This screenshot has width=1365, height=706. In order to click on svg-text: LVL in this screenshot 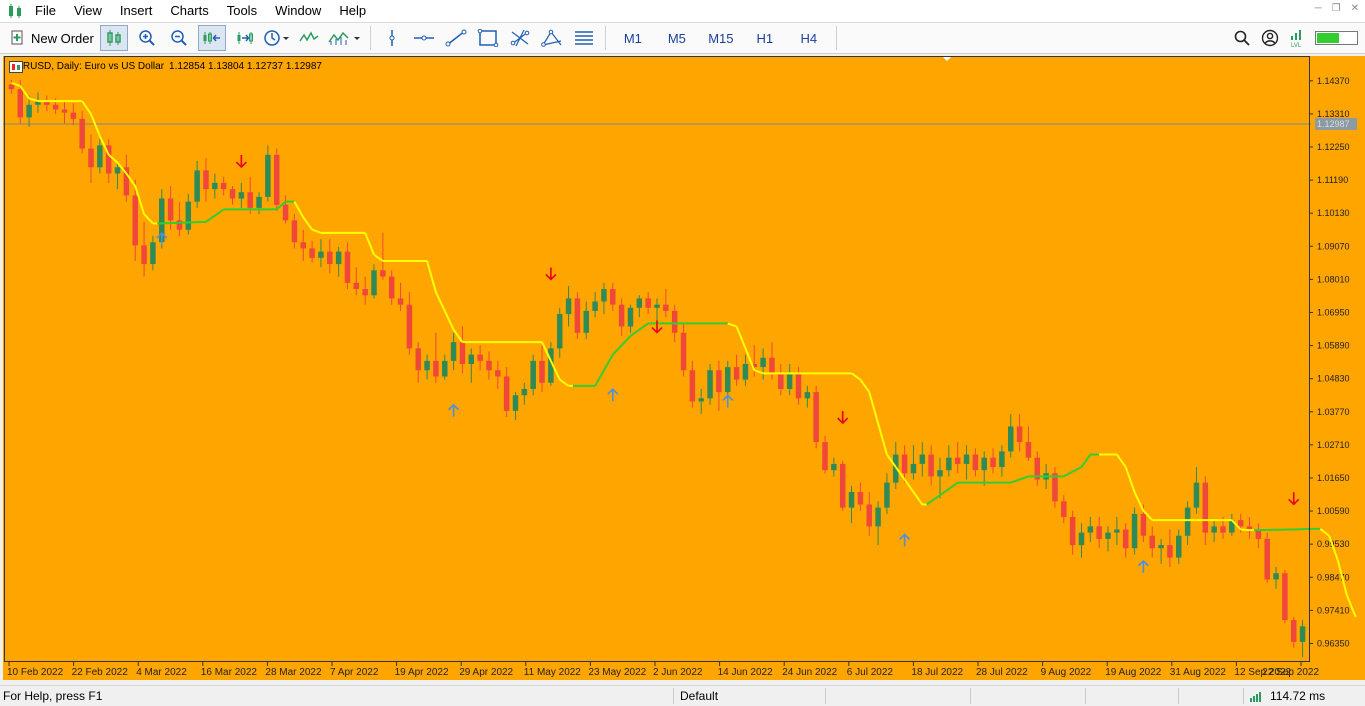, I will do `click(1296, 45)`.